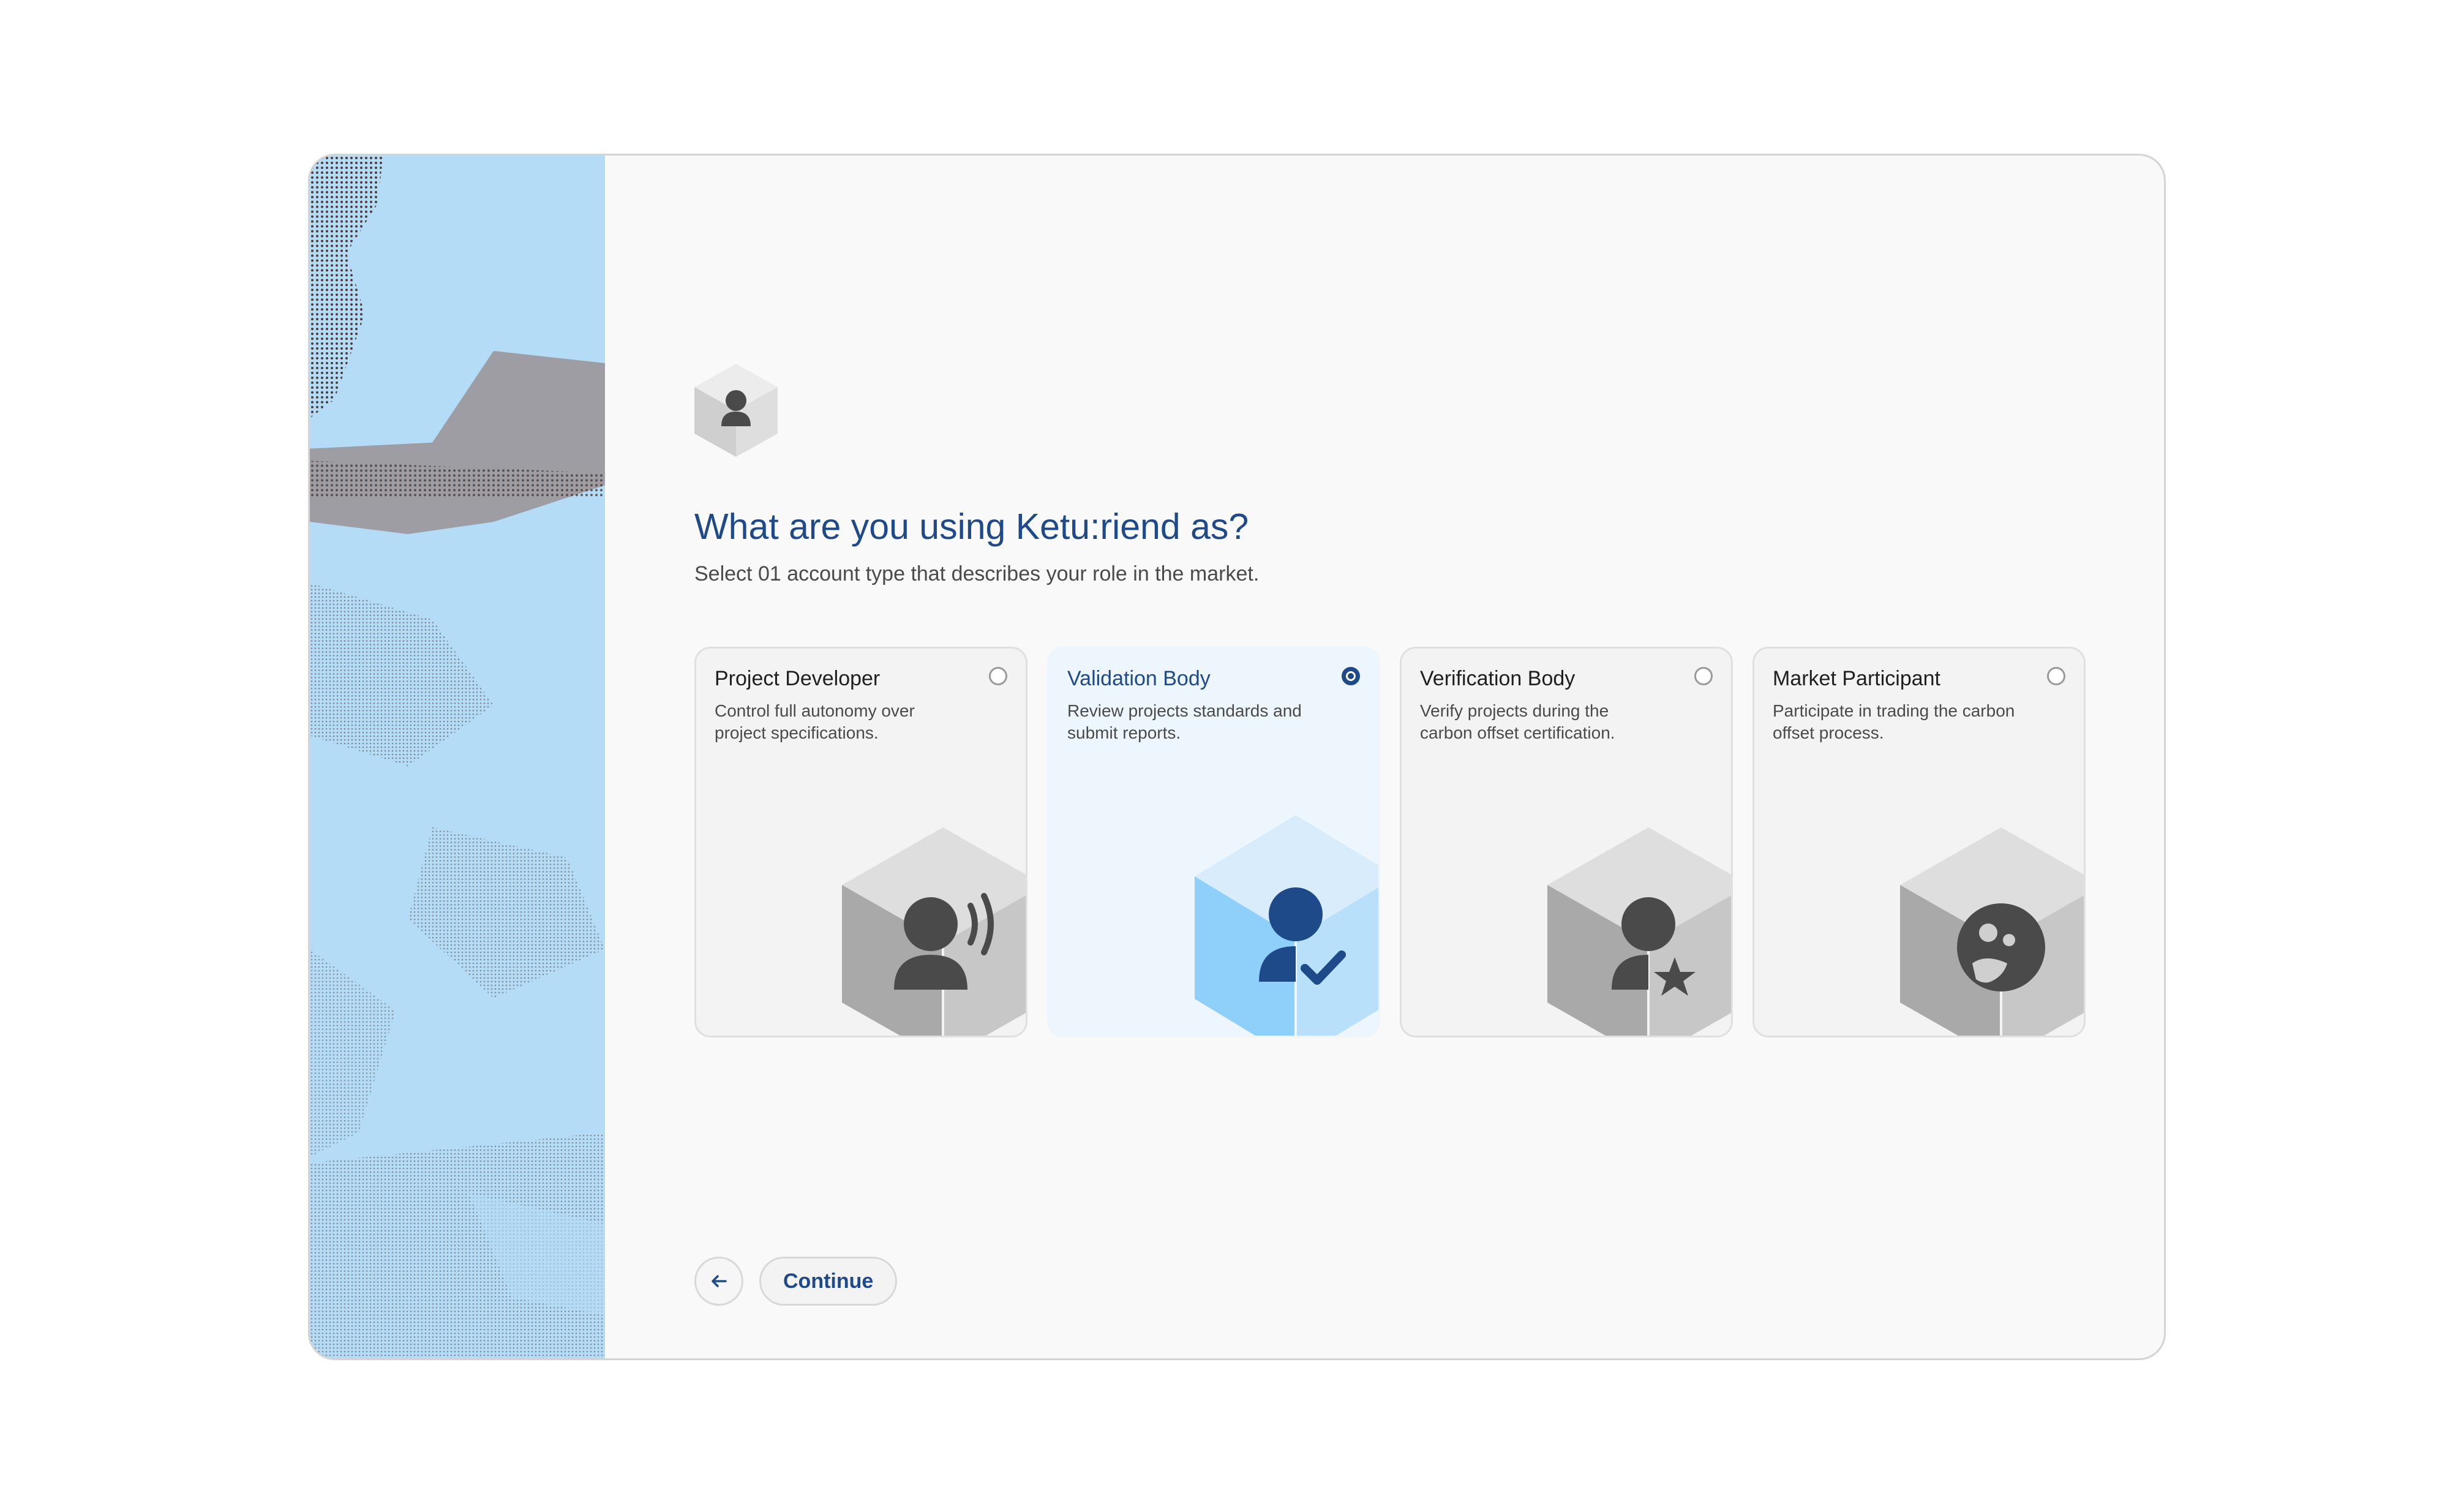 Image resolution: width=2464 pixels, height=1509 pixels. Describe the element at coordinates (1857, 679) in the screenshot. I see `option-title: Market Participant` at that location.